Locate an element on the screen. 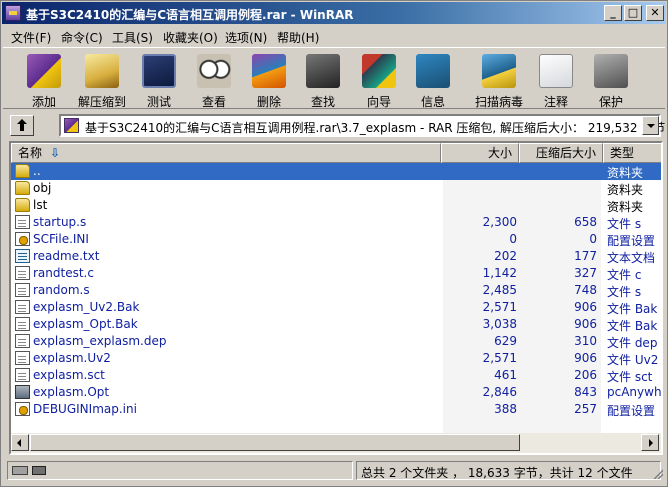 This screenshot has height=487, width=668. extract-to-button: 解压缩到 is located at coordinates (102, 80).